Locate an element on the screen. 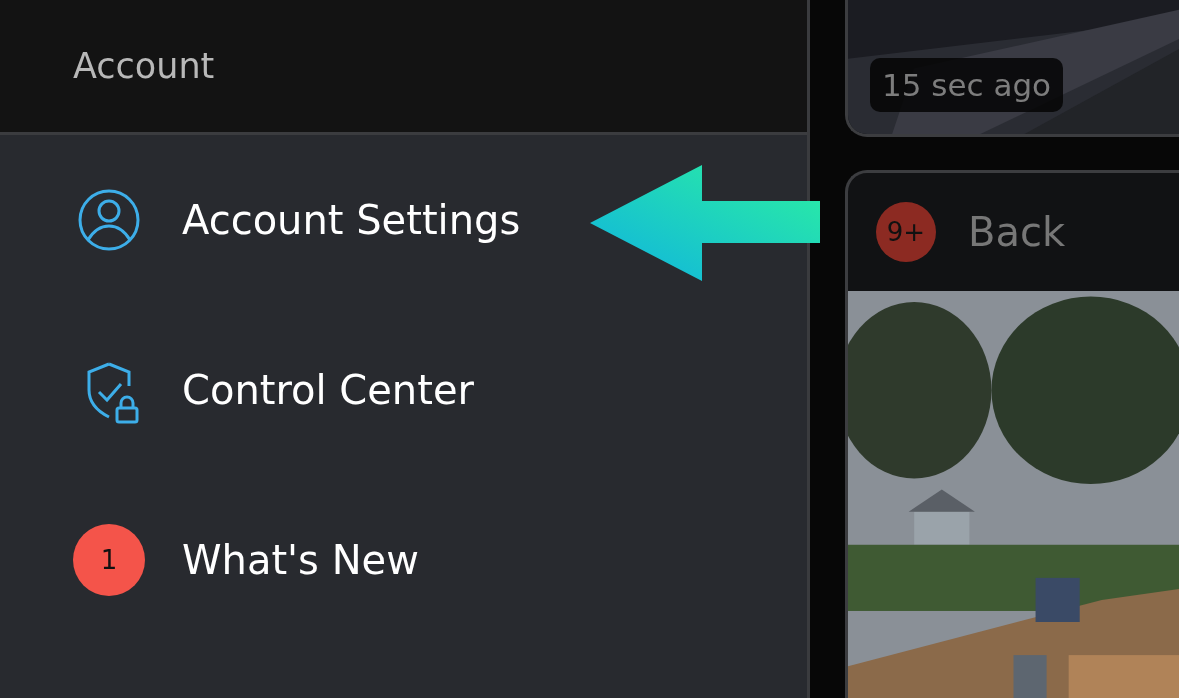 Image resolution: width=1179 pixels, height=698 pixels. camera-card: 15 sec ago is located at coordinates (1012, 68).